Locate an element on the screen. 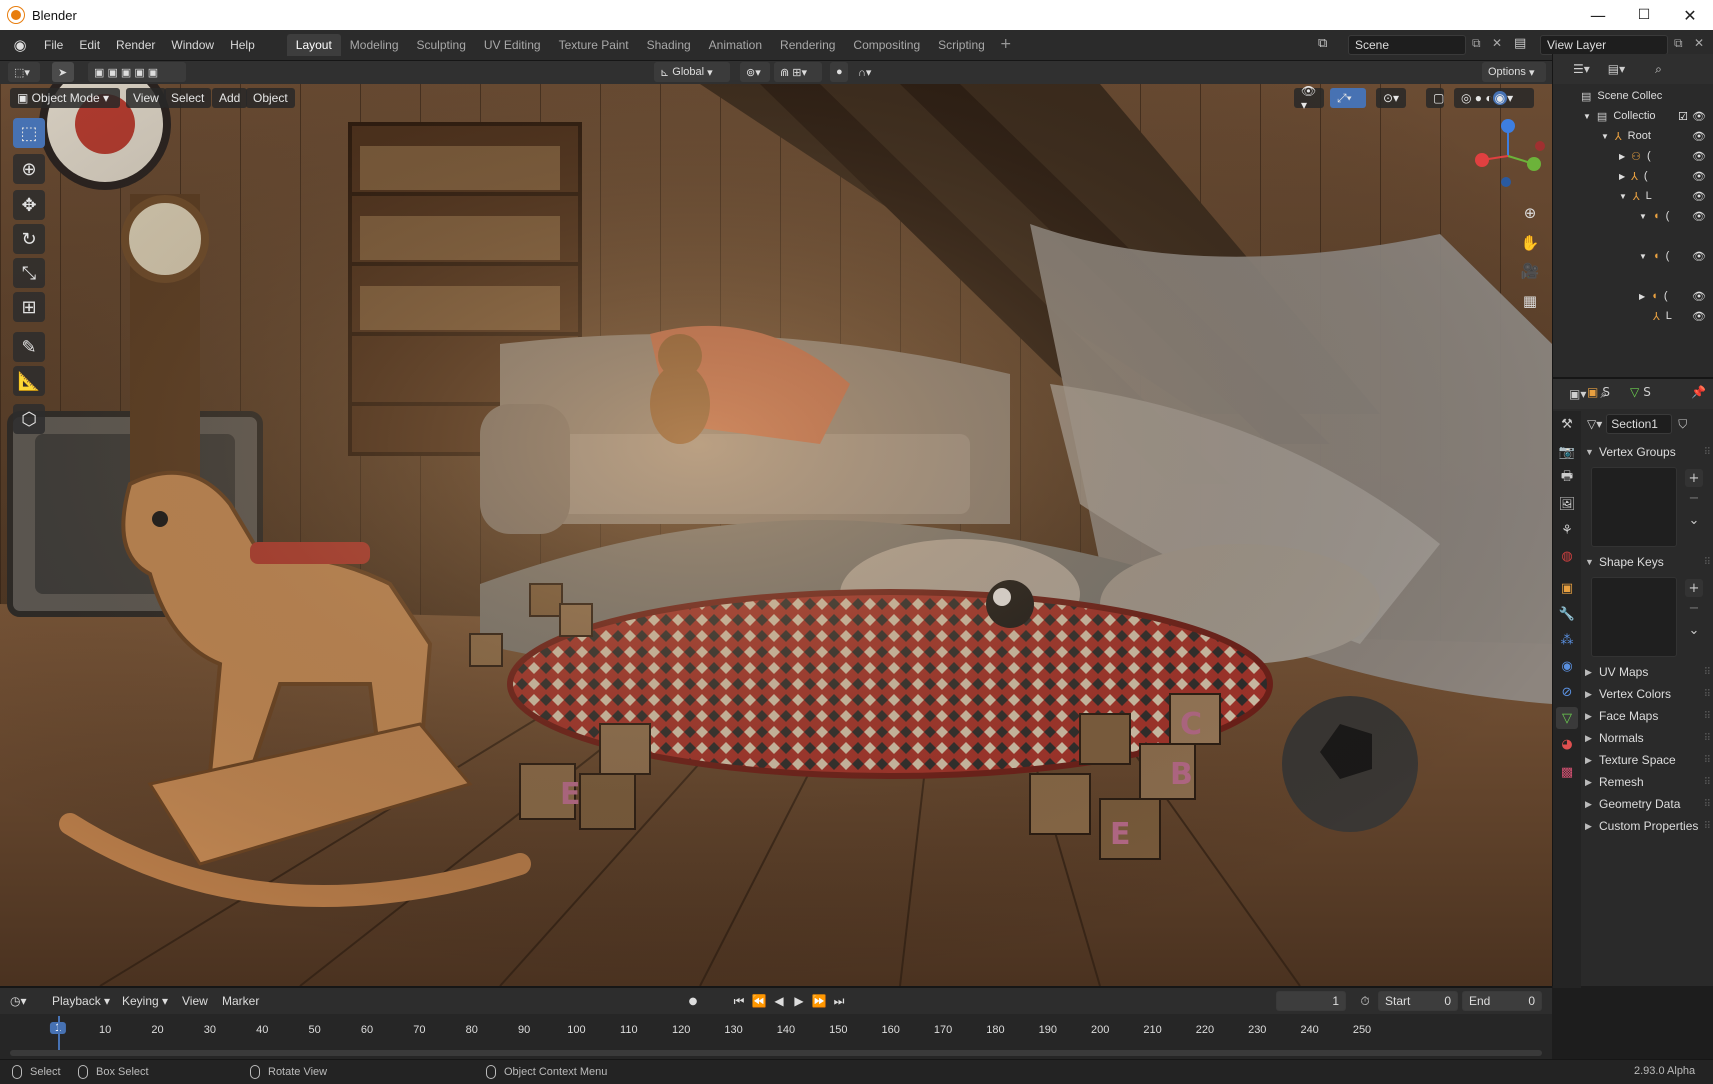 This screenshot has width=1713, height=1084. select-box-tool-icon: ⬚ is located at coordinates (29, 133).